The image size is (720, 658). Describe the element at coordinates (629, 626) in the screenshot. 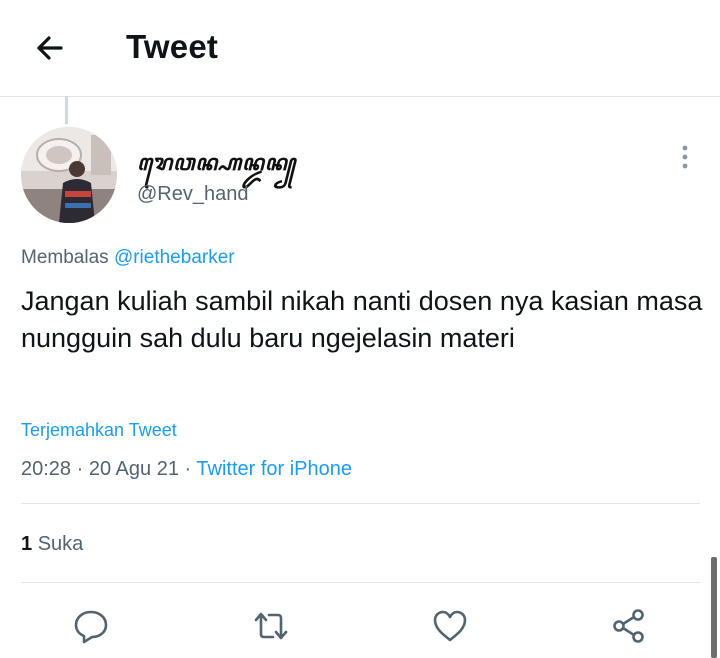

I see `share-icon` at that location.